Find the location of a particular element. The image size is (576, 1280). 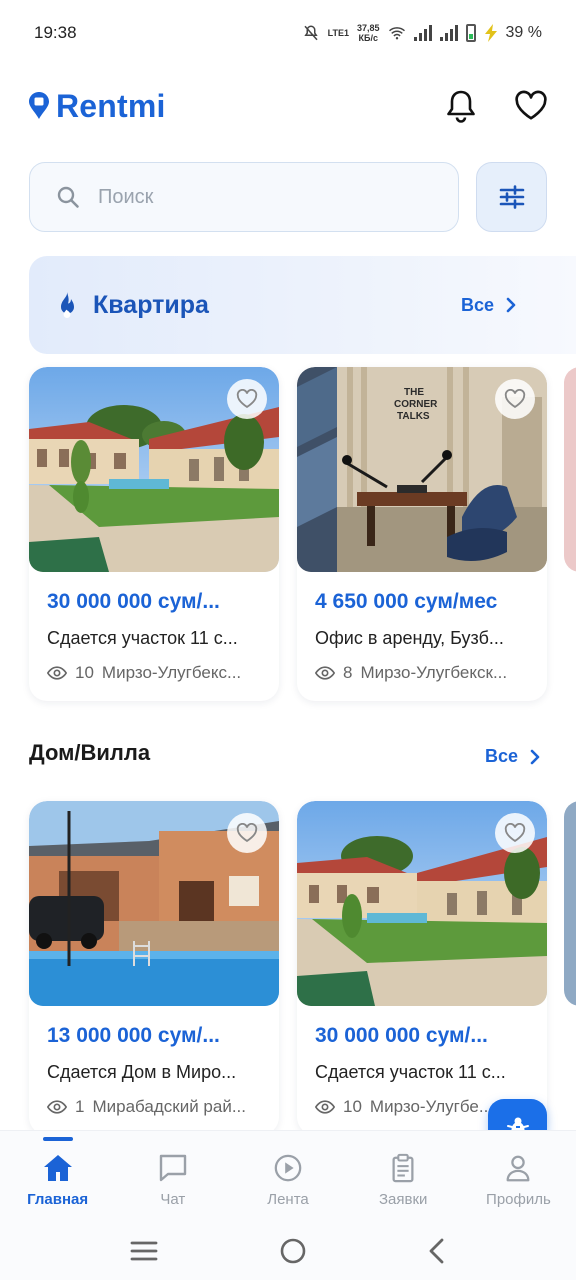

sliders-icon is located at coordinates (511, 197).